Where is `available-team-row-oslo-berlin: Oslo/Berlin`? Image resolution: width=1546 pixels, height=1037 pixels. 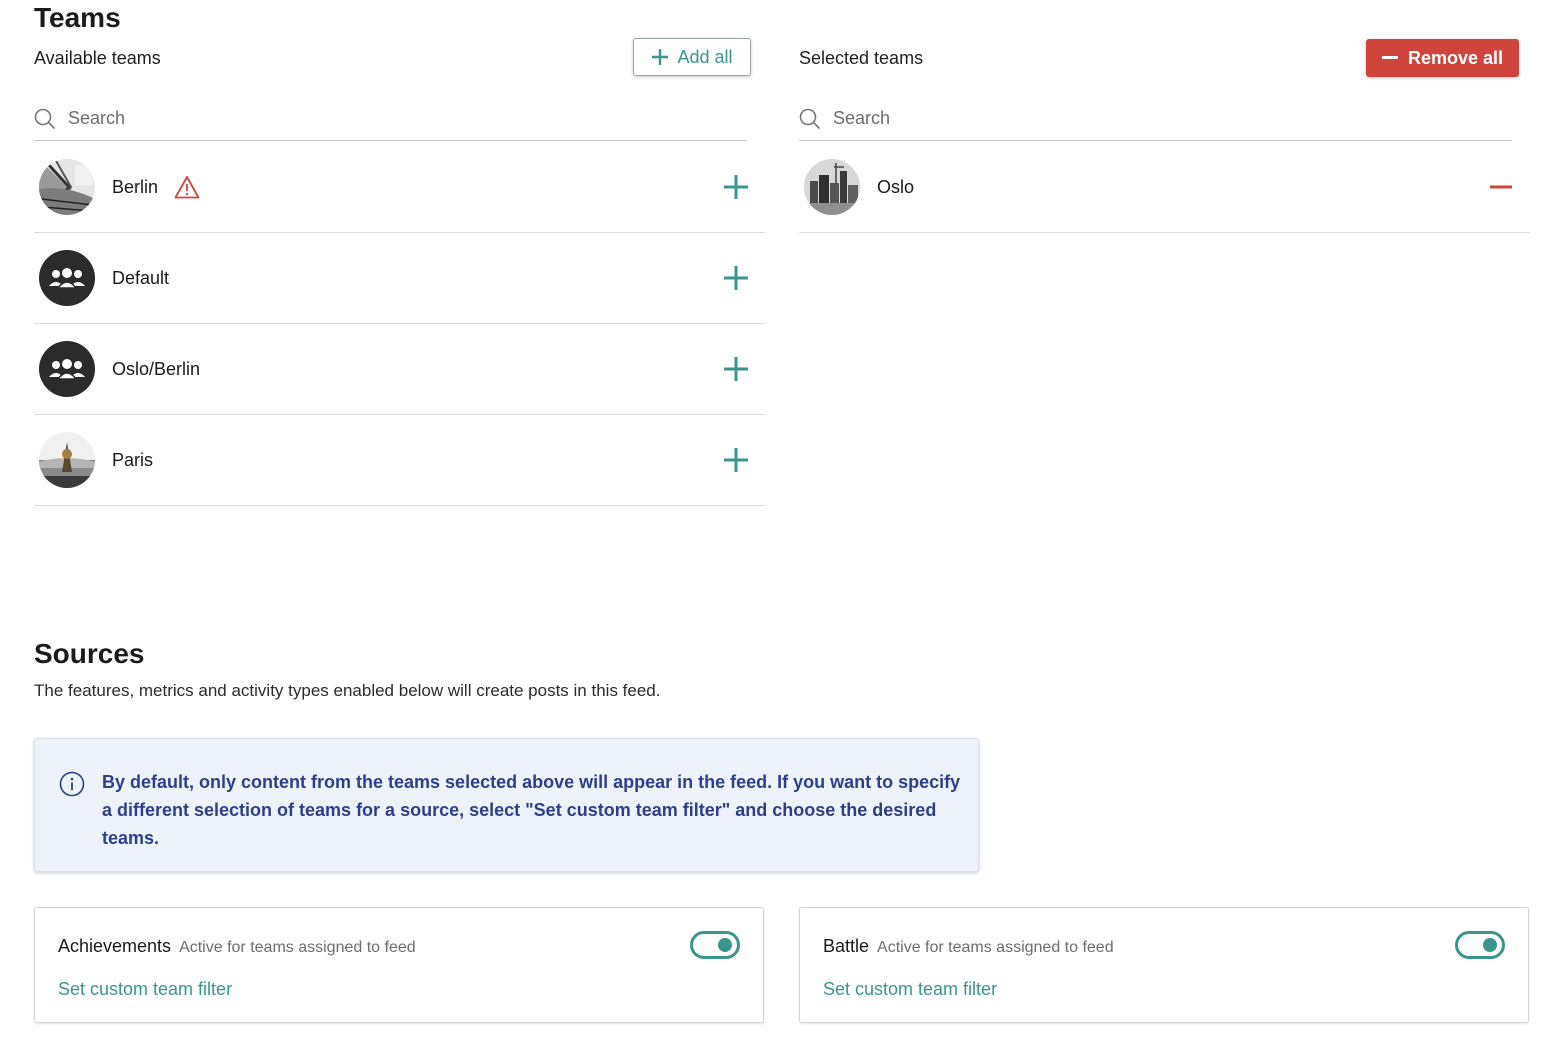
available-team-row-oslo-berlin: Oslo/Berlin is located at coordinates (399, 369).